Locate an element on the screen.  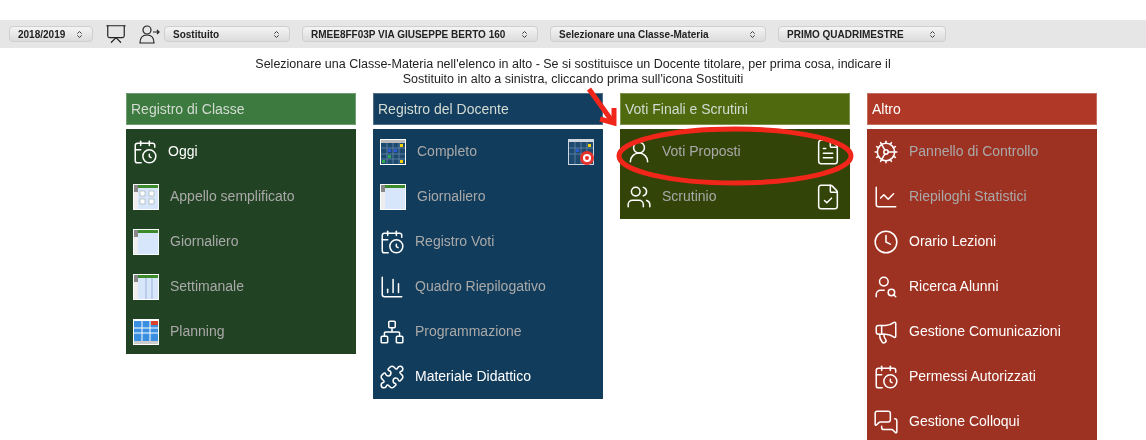
dropdown-select: 2018/2019 is located at coordinates (51, 34).